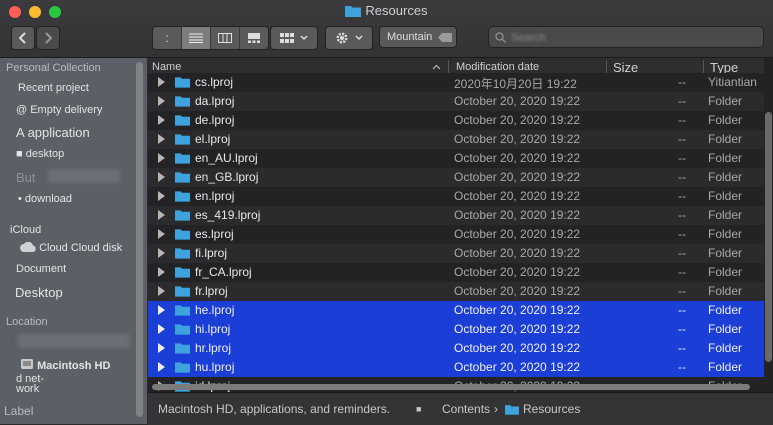  I want to click on sidebar-item-applications: A application, so click(53, 132).